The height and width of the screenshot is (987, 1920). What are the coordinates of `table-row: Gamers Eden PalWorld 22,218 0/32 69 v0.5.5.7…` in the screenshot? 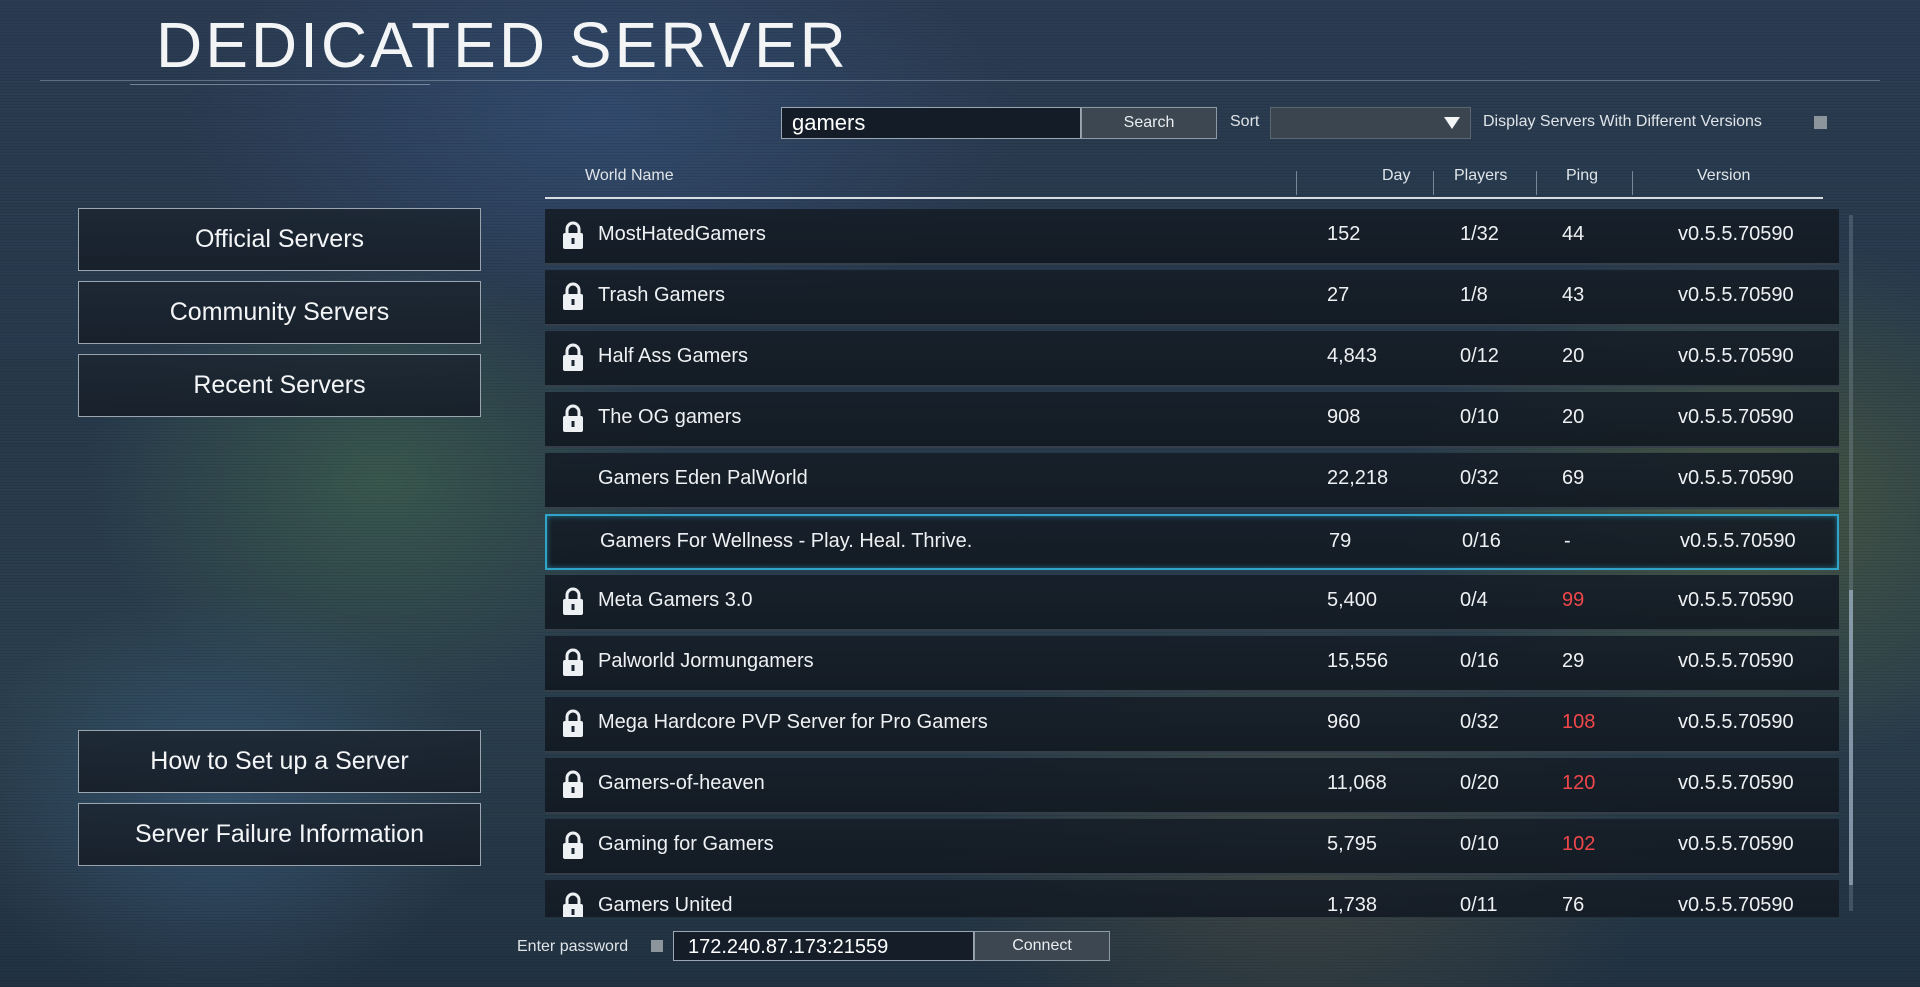 It's located at (1192, 481).